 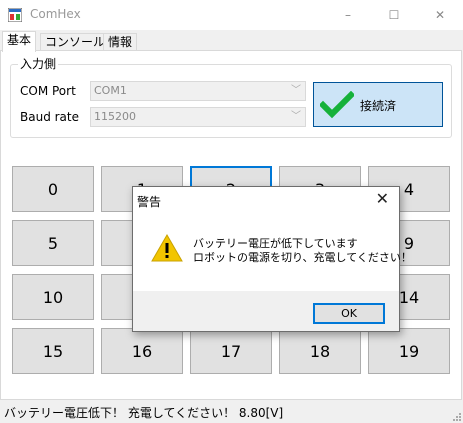 I want to click on number-button-15: 15, so click(x=53, y=351).